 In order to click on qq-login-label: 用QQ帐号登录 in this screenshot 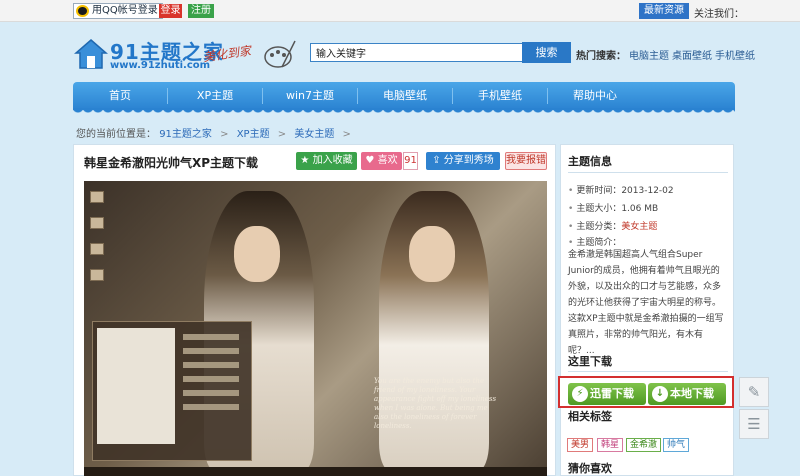, I will do `click(125, 10)`.